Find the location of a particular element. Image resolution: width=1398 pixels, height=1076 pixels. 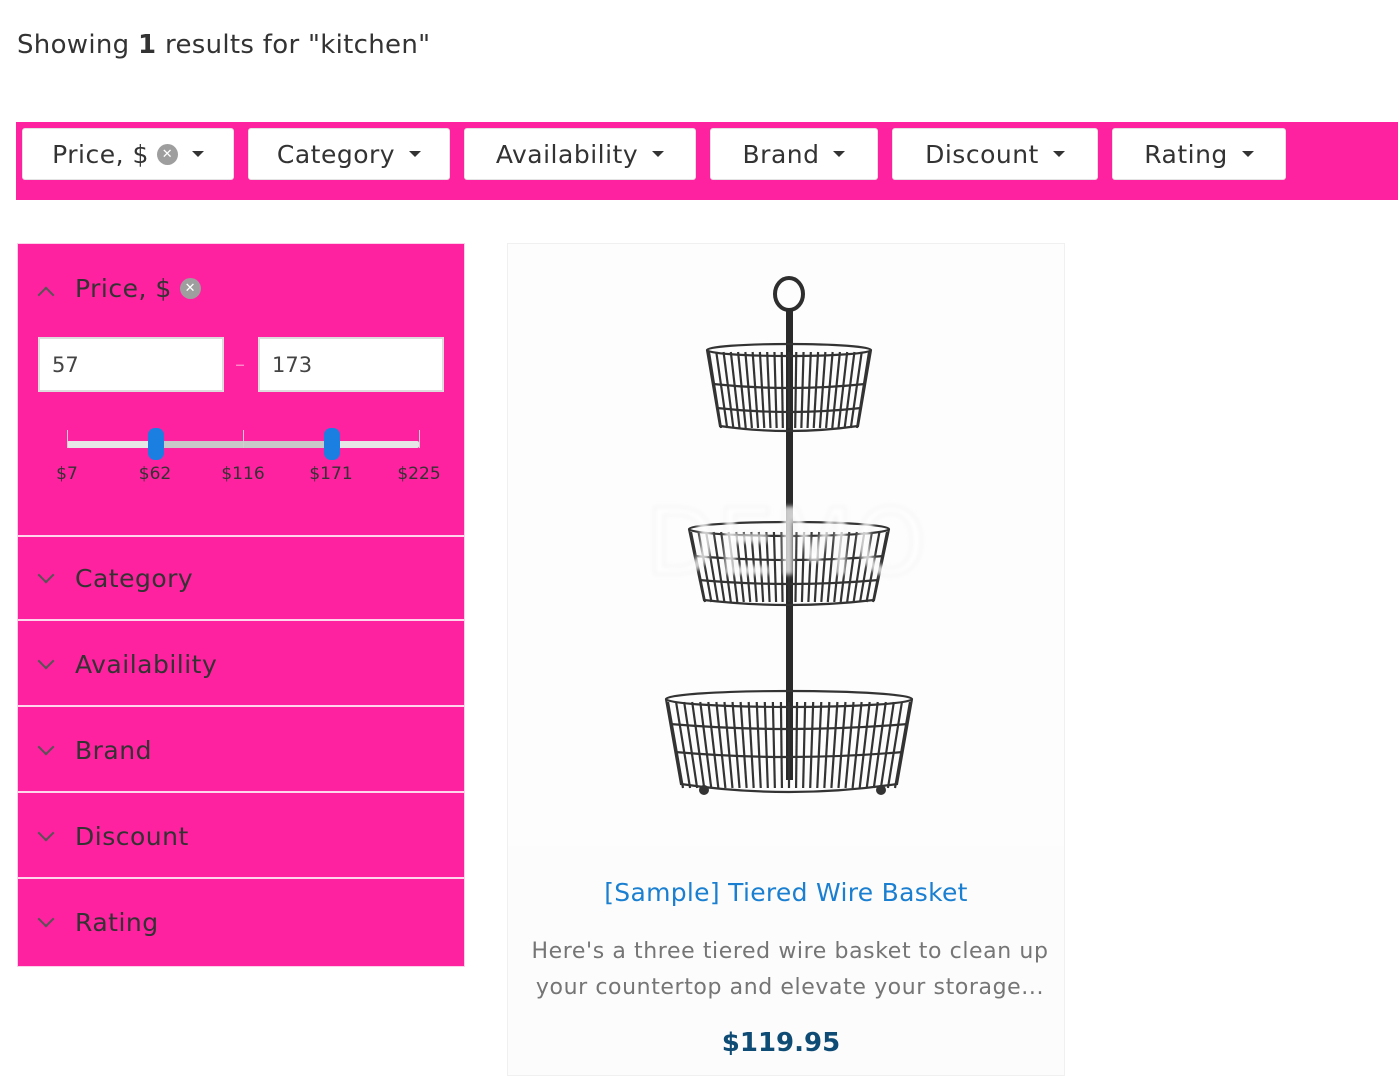

chevron-up-icon is located at coordinates (46, 295).